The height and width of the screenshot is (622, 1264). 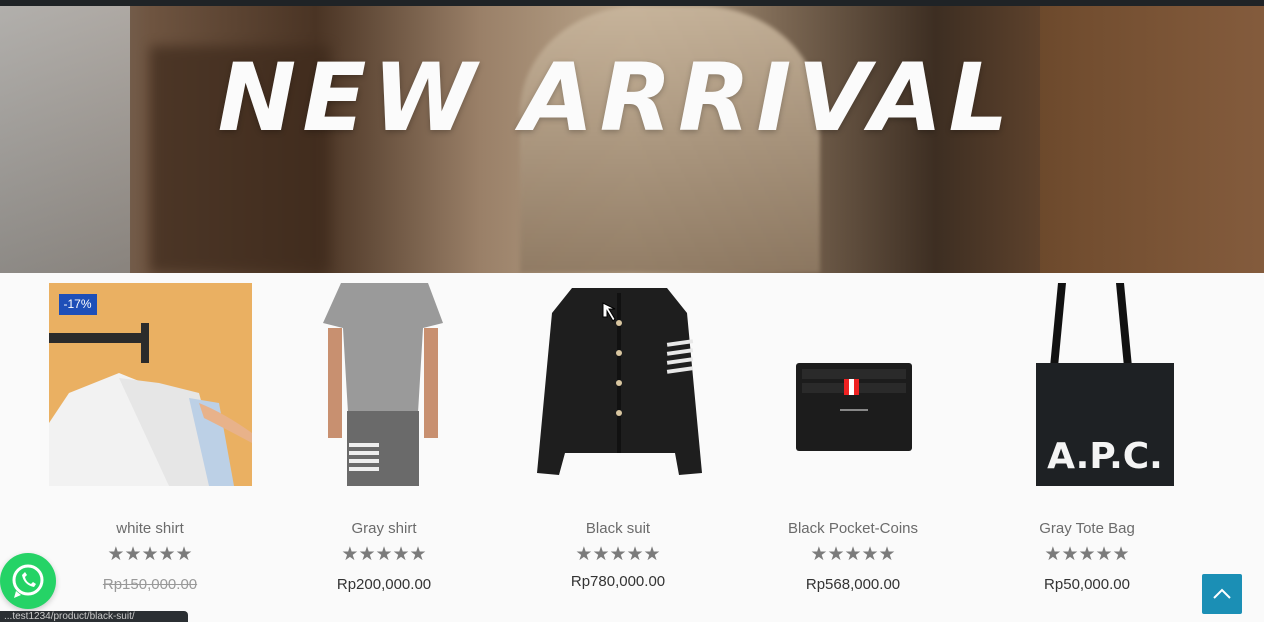 What do you see at coordinates (77, 304) in the screenshot?
I see `sale-badge: -17%` at bounding box center [77, 304].